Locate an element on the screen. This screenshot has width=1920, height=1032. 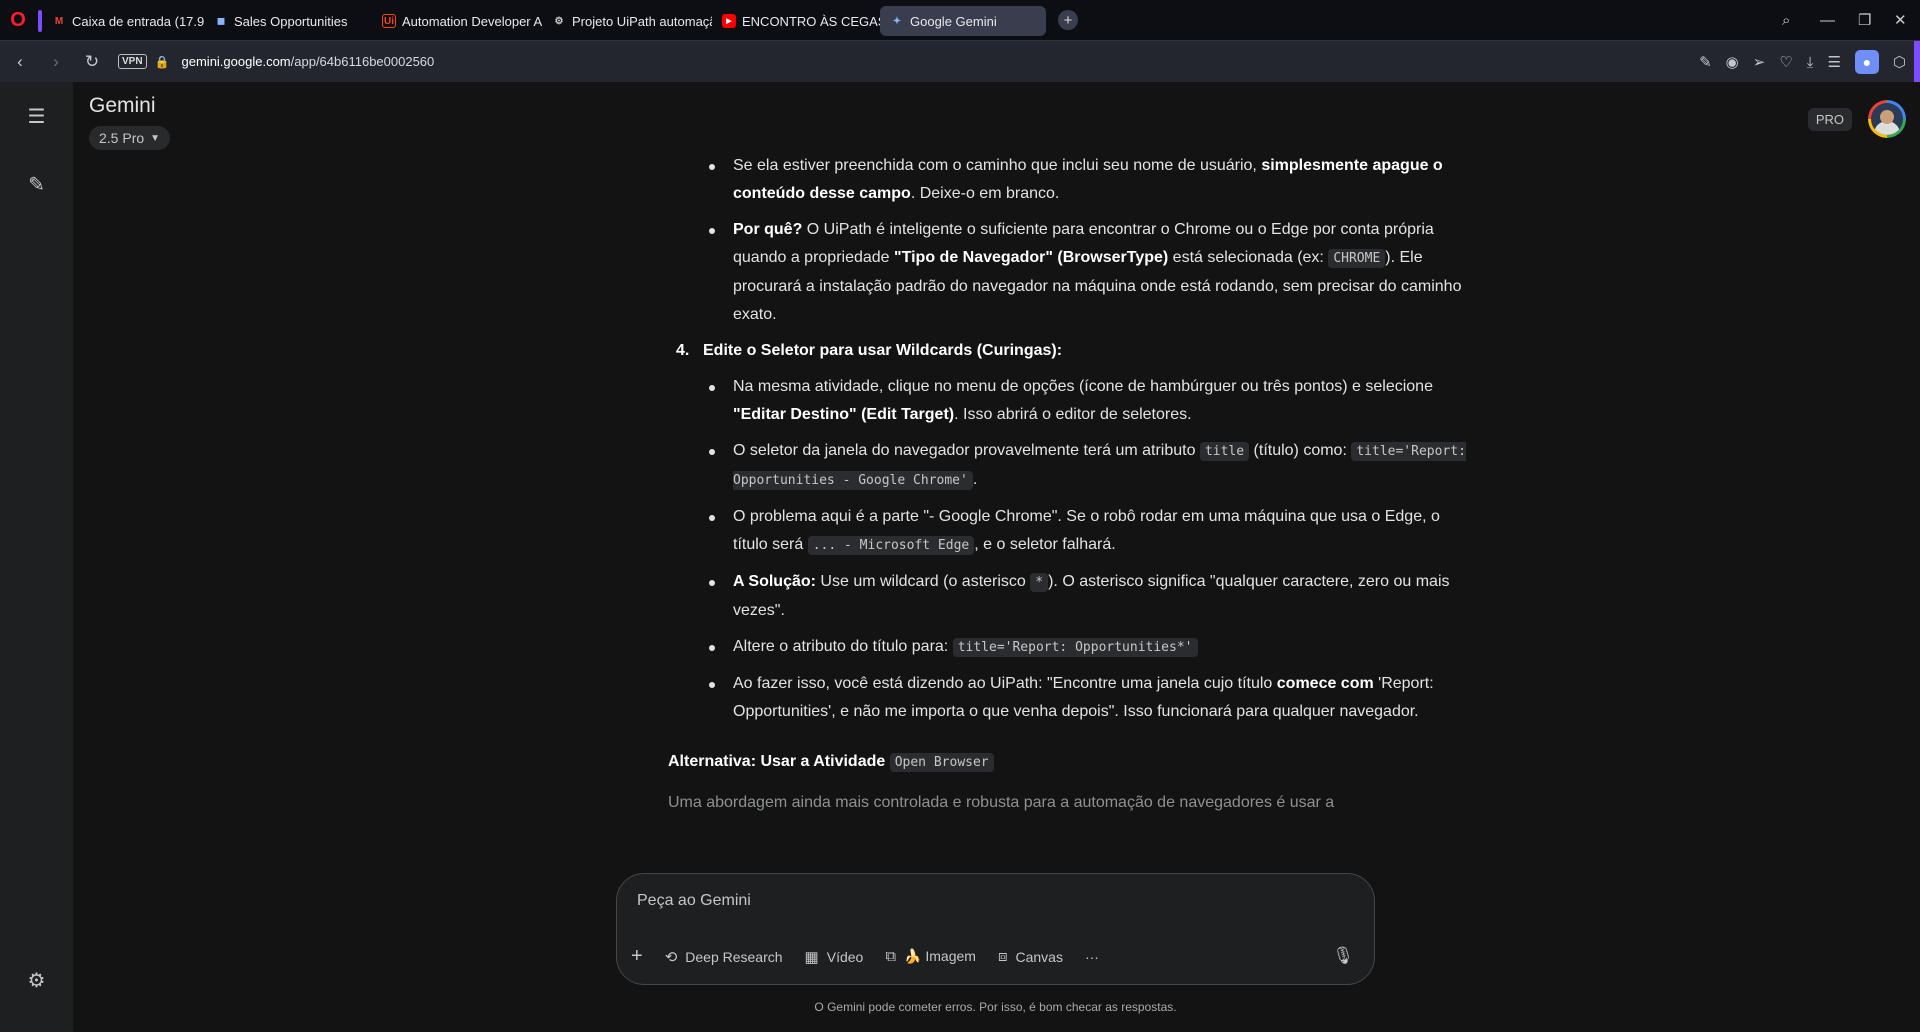
gear-icon: ⚙ is located at coordinates (559, 21).